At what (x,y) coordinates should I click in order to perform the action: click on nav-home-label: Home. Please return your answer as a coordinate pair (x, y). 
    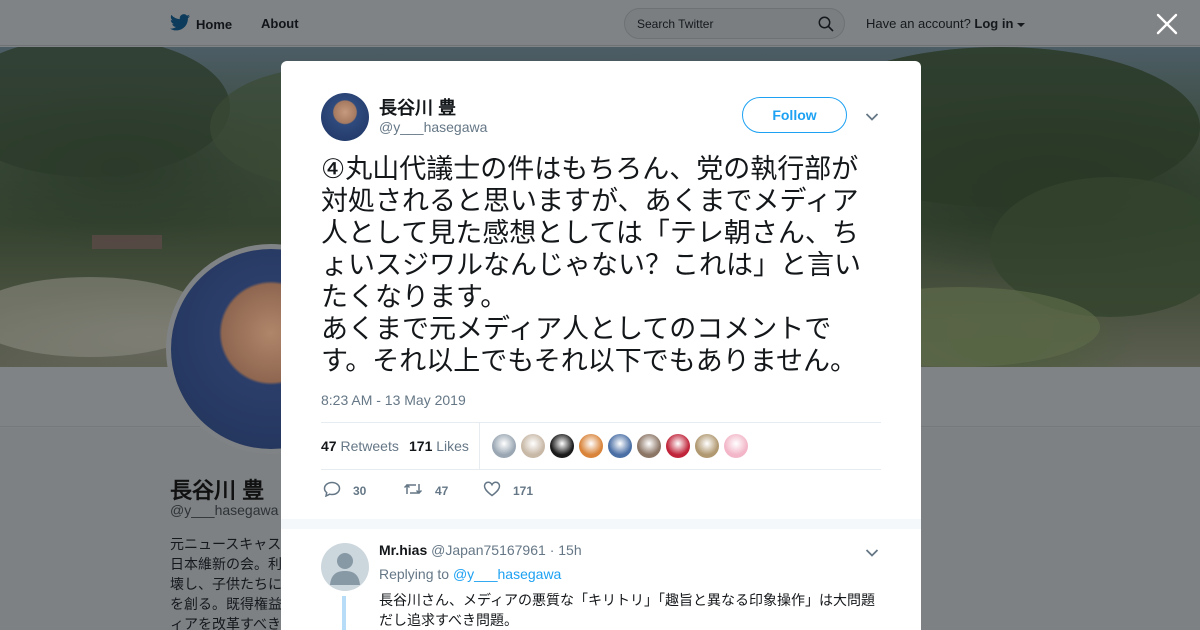
    Looking at the image, I should click on (214, 24).